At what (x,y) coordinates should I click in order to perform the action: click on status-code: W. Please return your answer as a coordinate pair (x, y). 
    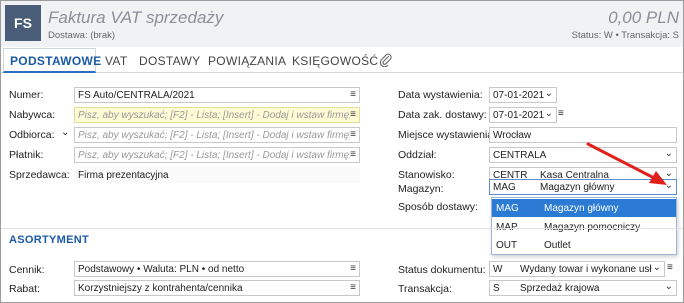
    Looking at the image, I should click on (498, 269).